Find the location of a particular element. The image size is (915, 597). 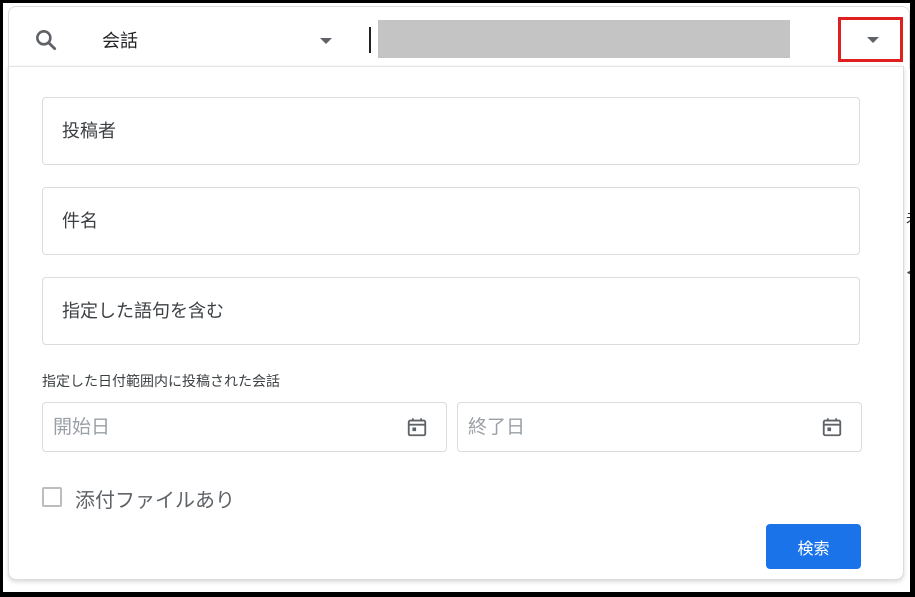

end-date-field is located at coordinates (659, 427).